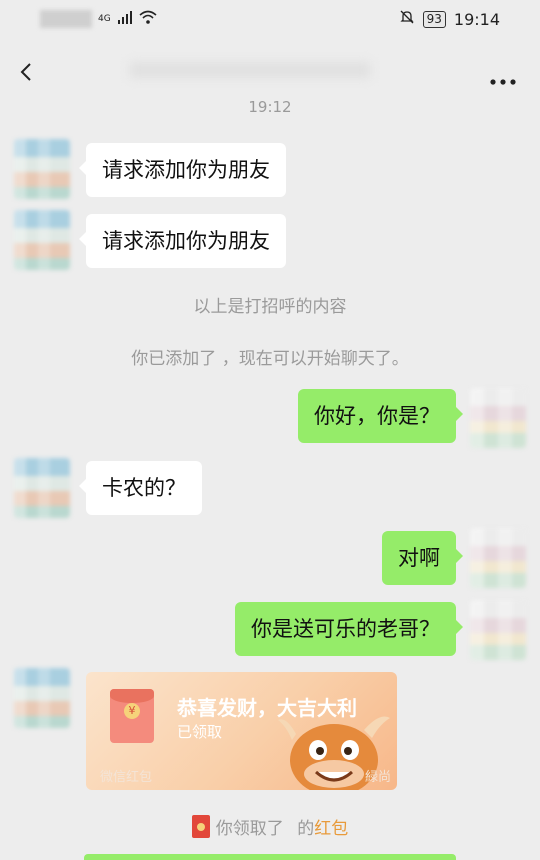 The width and height of the screenshot is (540, 860). Describe the element at coordinates (270, 857) in the screenshot. I see `partial-message-bubble-sent` at that location.